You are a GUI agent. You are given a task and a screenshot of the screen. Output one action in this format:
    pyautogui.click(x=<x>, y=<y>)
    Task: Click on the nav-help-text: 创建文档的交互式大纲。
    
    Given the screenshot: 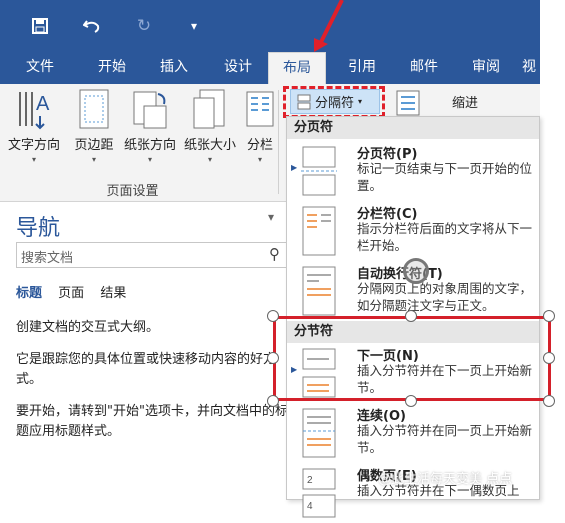 What is the action you would take?
    pyautogui.click(x=88, y=327)
    